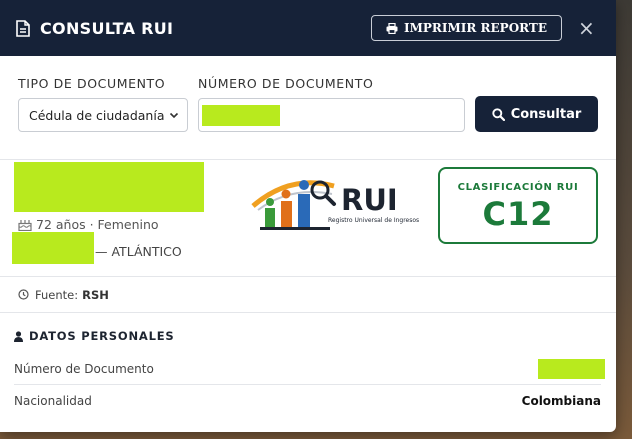 This screenshot has width=632, height=439. I want to click on printer-icon, so click(392, 28).